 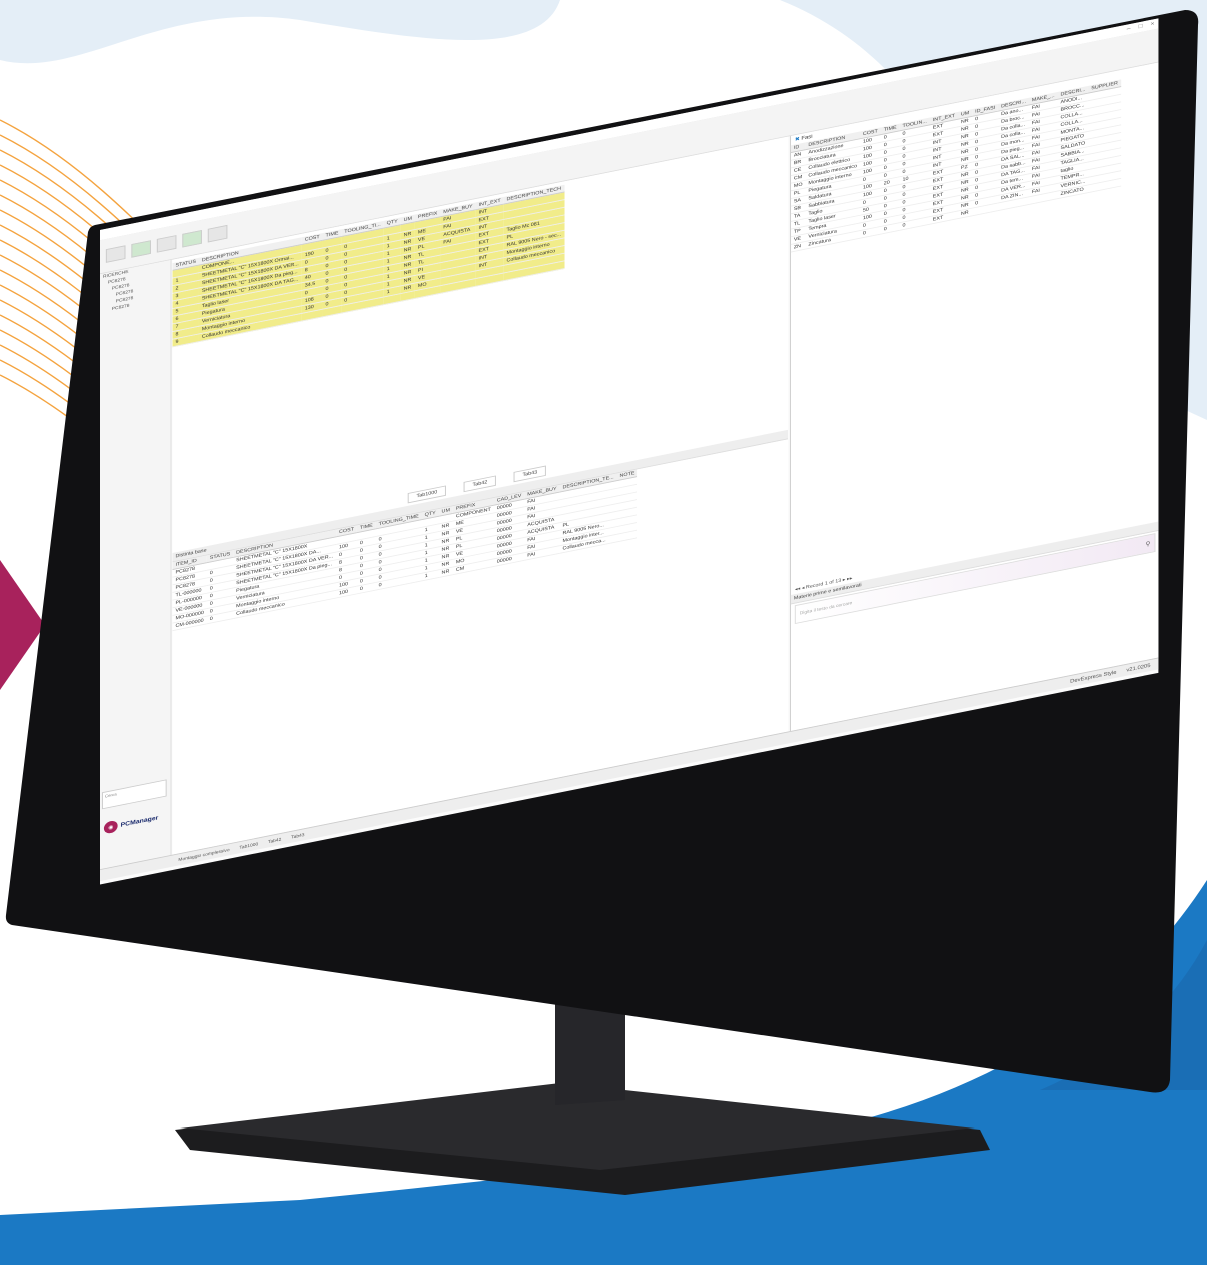 I want to click on status-tab-1000: Tab1000, so click(x=248, y=845).